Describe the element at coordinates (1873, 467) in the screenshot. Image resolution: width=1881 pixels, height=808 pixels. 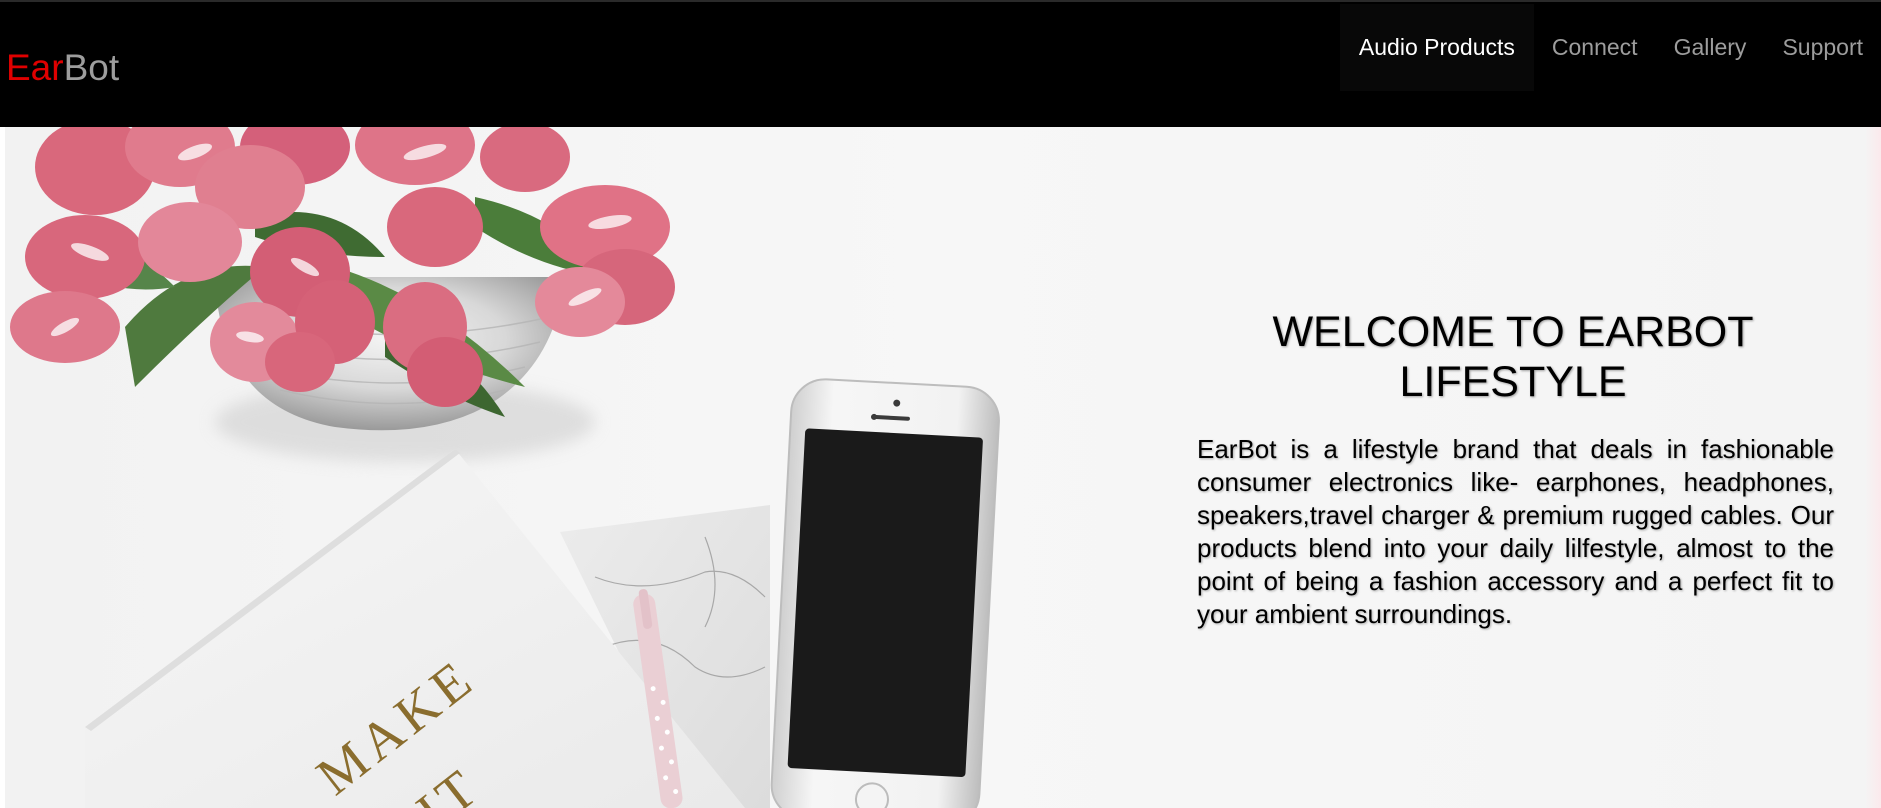
I see `hero-edge-tint` at that location.